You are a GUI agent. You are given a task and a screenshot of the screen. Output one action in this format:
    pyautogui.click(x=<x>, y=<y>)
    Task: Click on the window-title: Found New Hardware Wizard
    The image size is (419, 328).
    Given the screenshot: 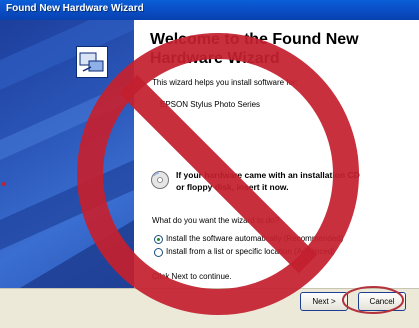 What is the action you would take?
    pyautogui.click(x=75, y=8)
    